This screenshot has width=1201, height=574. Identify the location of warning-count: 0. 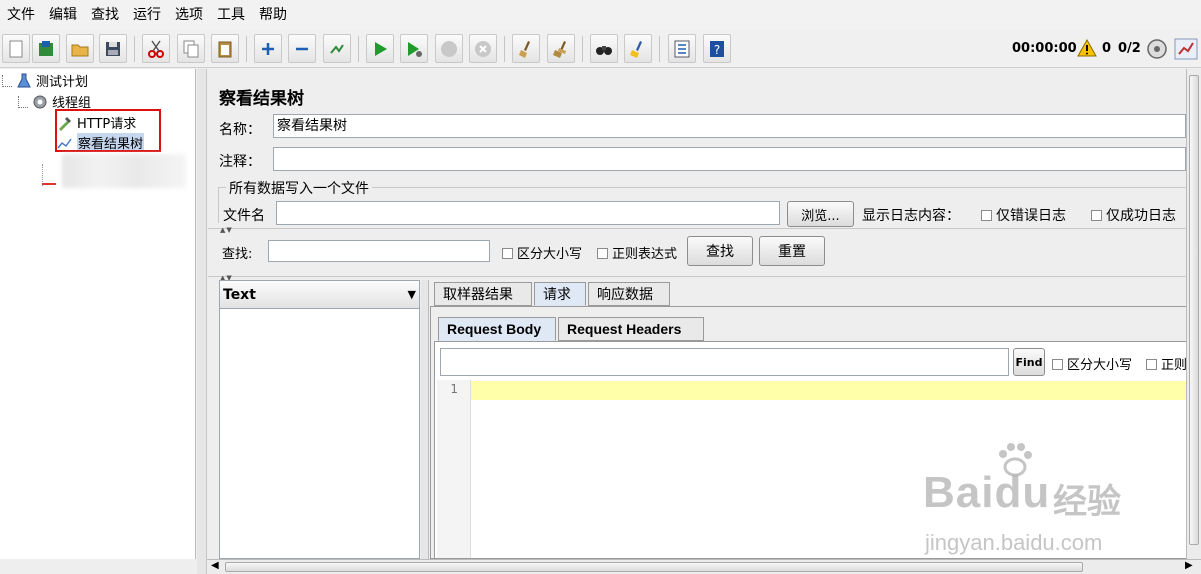
(1107, 48).